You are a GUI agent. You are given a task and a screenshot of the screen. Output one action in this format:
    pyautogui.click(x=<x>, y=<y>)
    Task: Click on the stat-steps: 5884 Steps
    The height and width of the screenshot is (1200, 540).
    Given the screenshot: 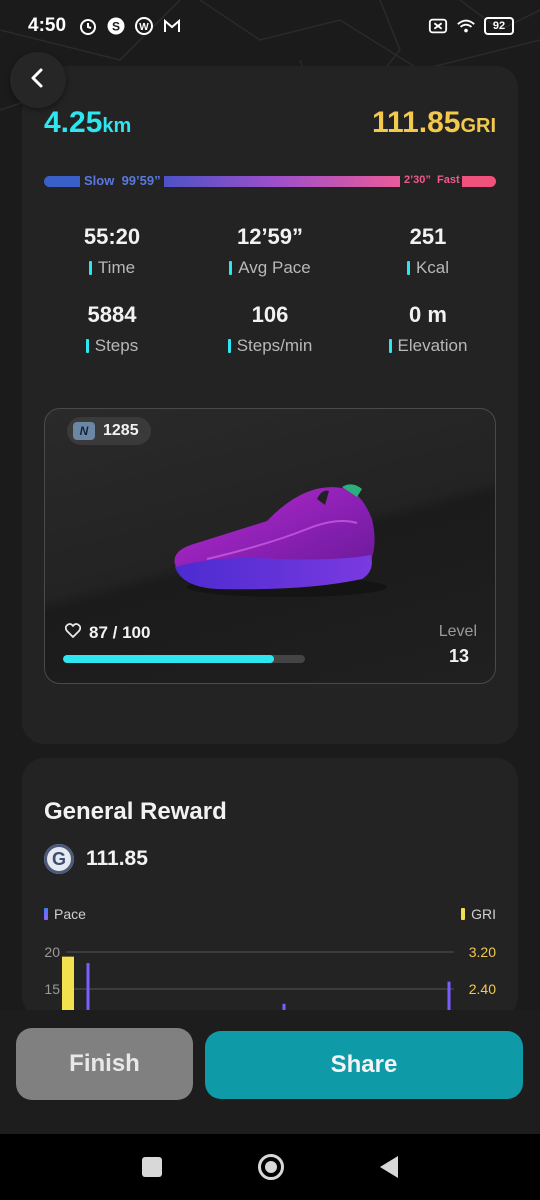 What is the action you would take?
    pyautogui.click(x=112, y=330)
    